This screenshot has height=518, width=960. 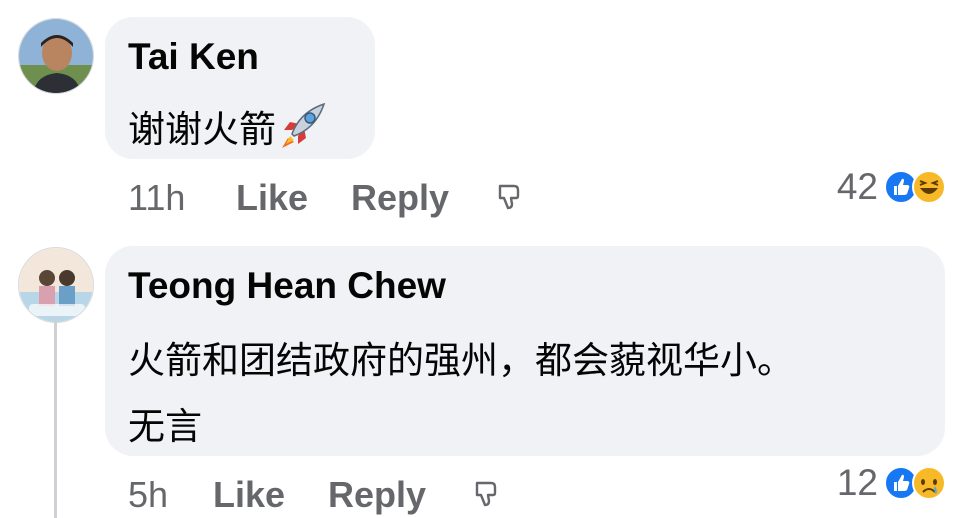 What do you see at coordinates (55, 418) in the screenshot?
I see `thread-line` at bounding box center [55, 418].